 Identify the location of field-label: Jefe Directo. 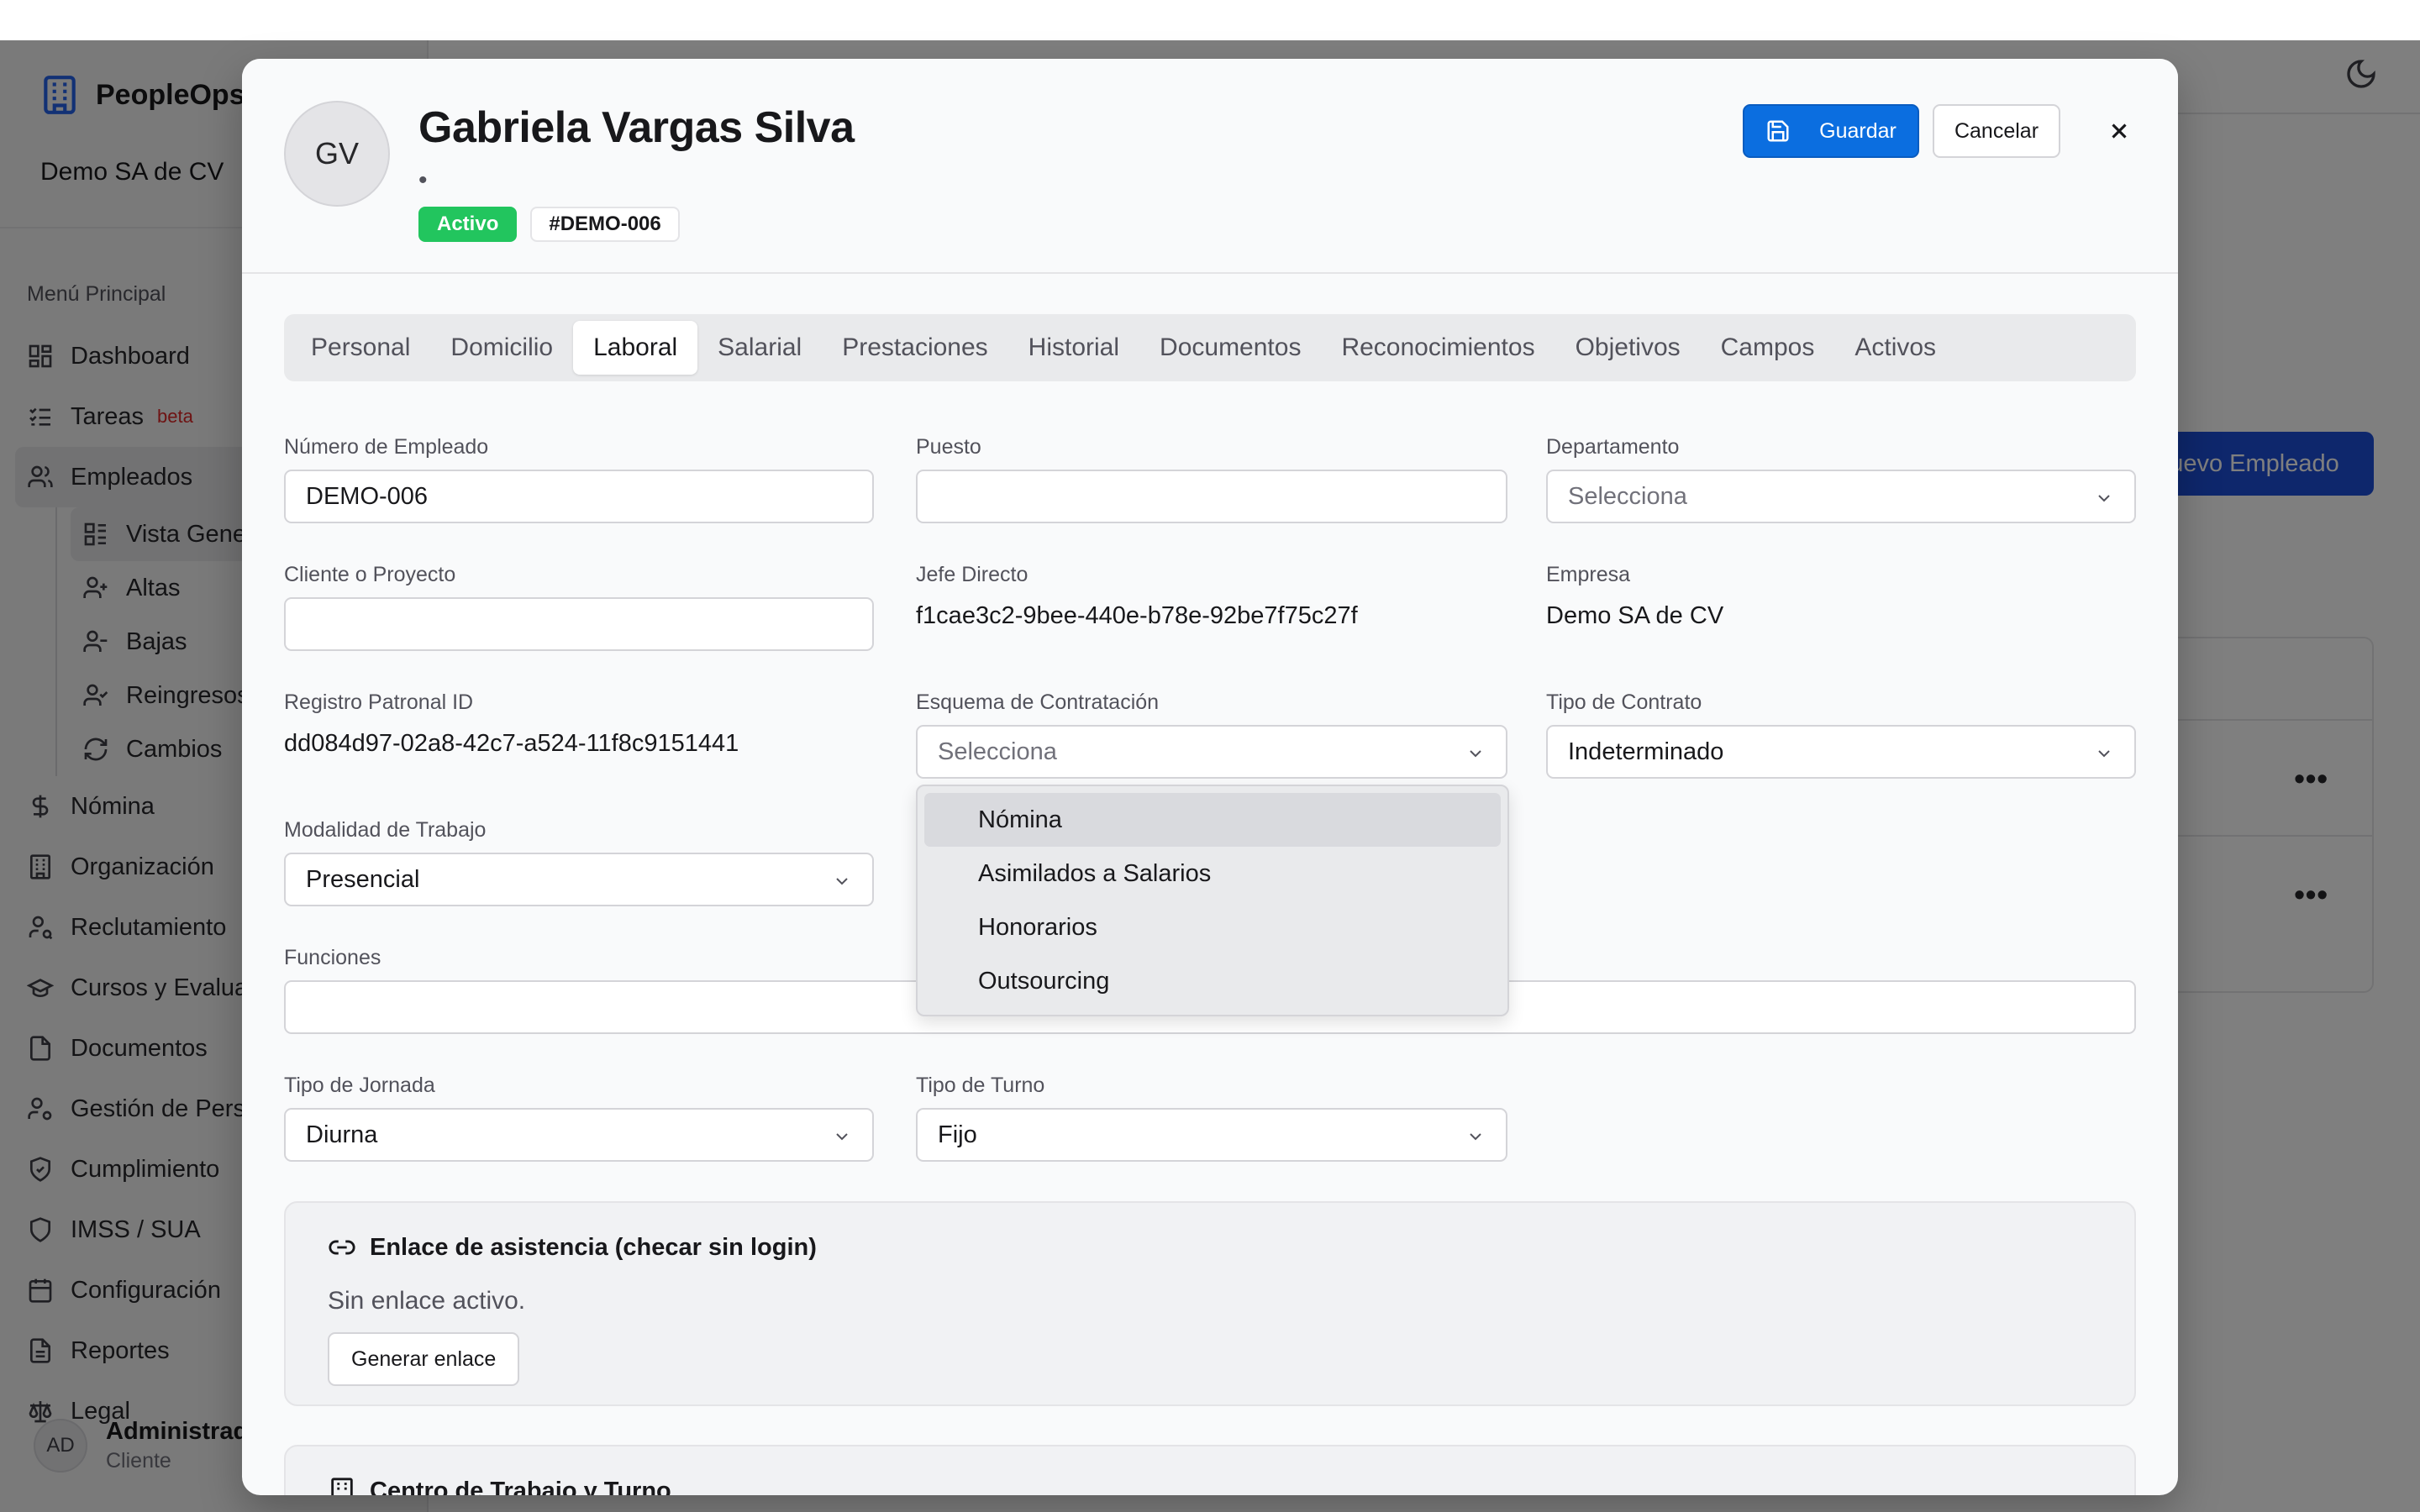
(972, 574).